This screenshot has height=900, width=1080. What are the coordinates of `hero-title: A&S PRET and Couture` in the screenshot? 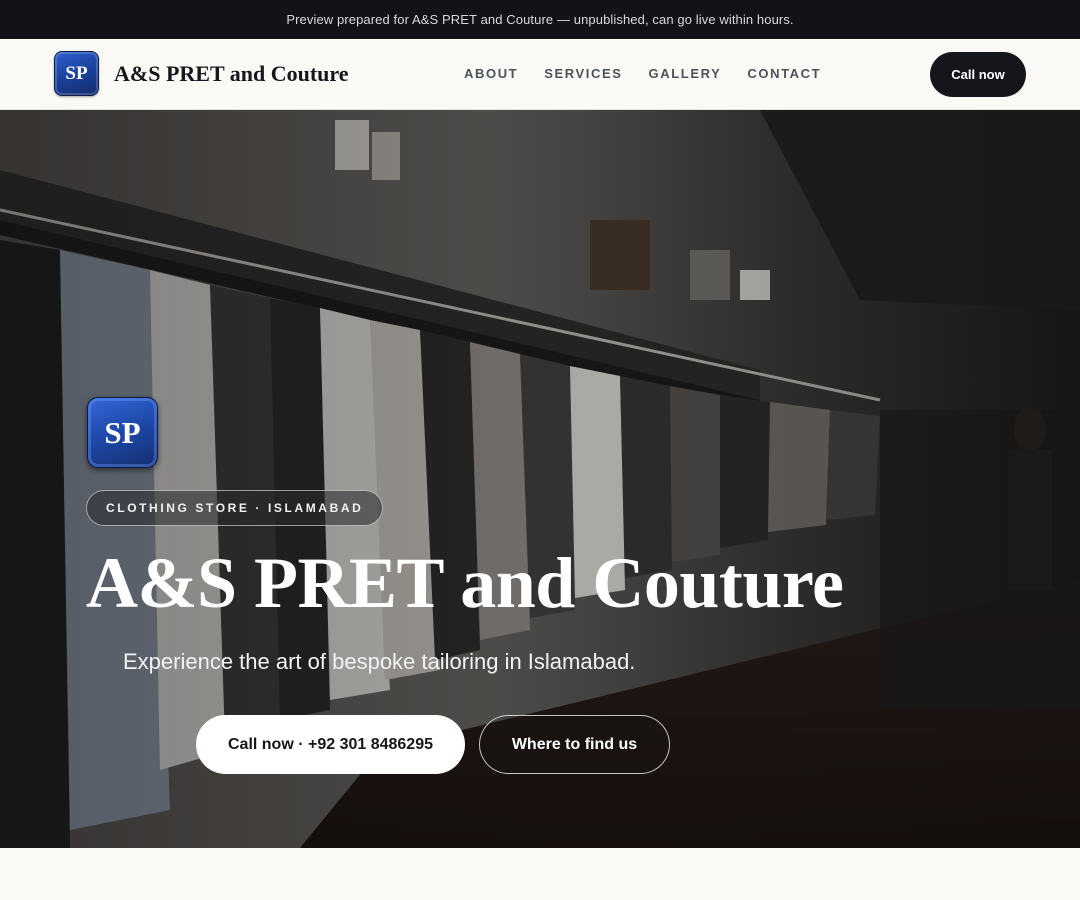 It's located at (465, 583).